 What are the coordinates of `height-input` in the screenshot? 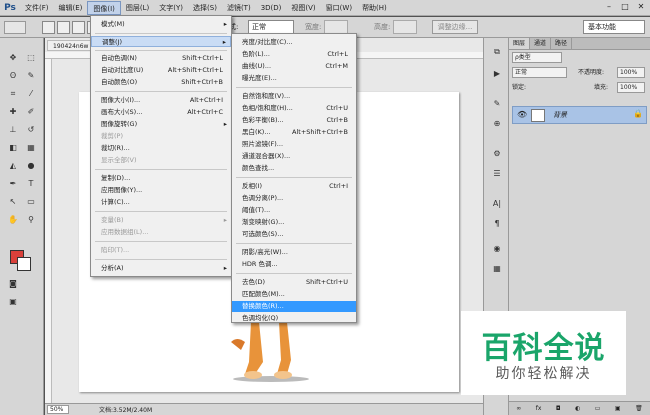 It's located at (405, 27).